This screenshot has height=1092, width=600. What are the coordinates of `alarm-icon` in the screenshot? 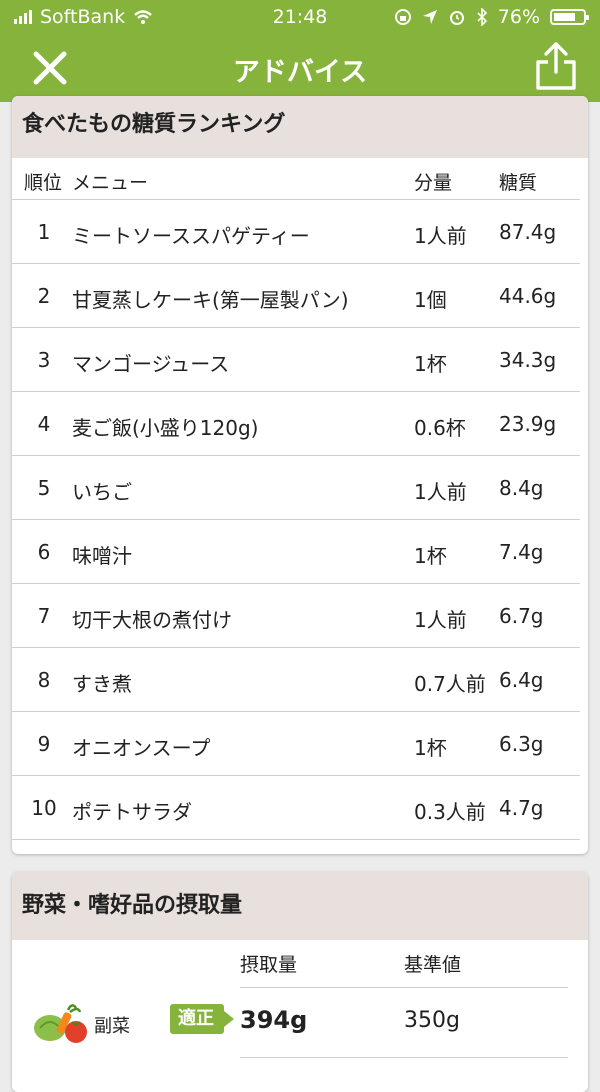 It's located at (456, 18).